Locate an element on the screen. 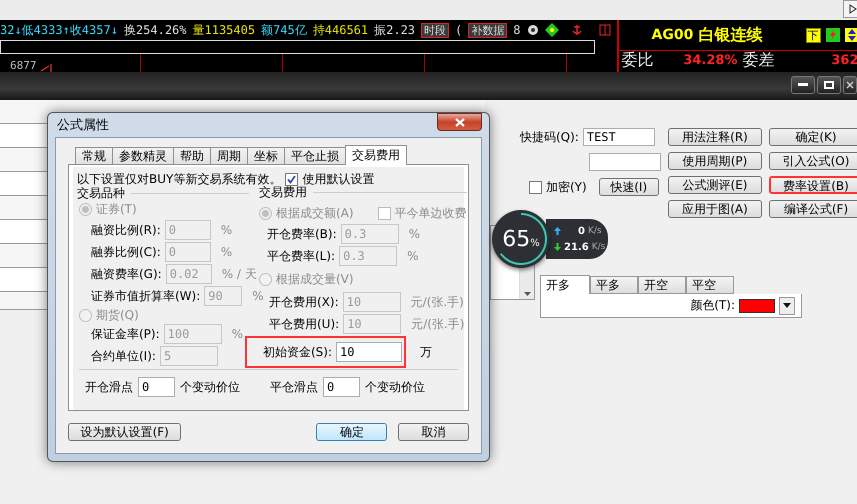 Image resolution: width=857 pixels, height=504 pixels. quote-field: 32↓低4333↑收4357↓ is located at coordinates (59, 30).